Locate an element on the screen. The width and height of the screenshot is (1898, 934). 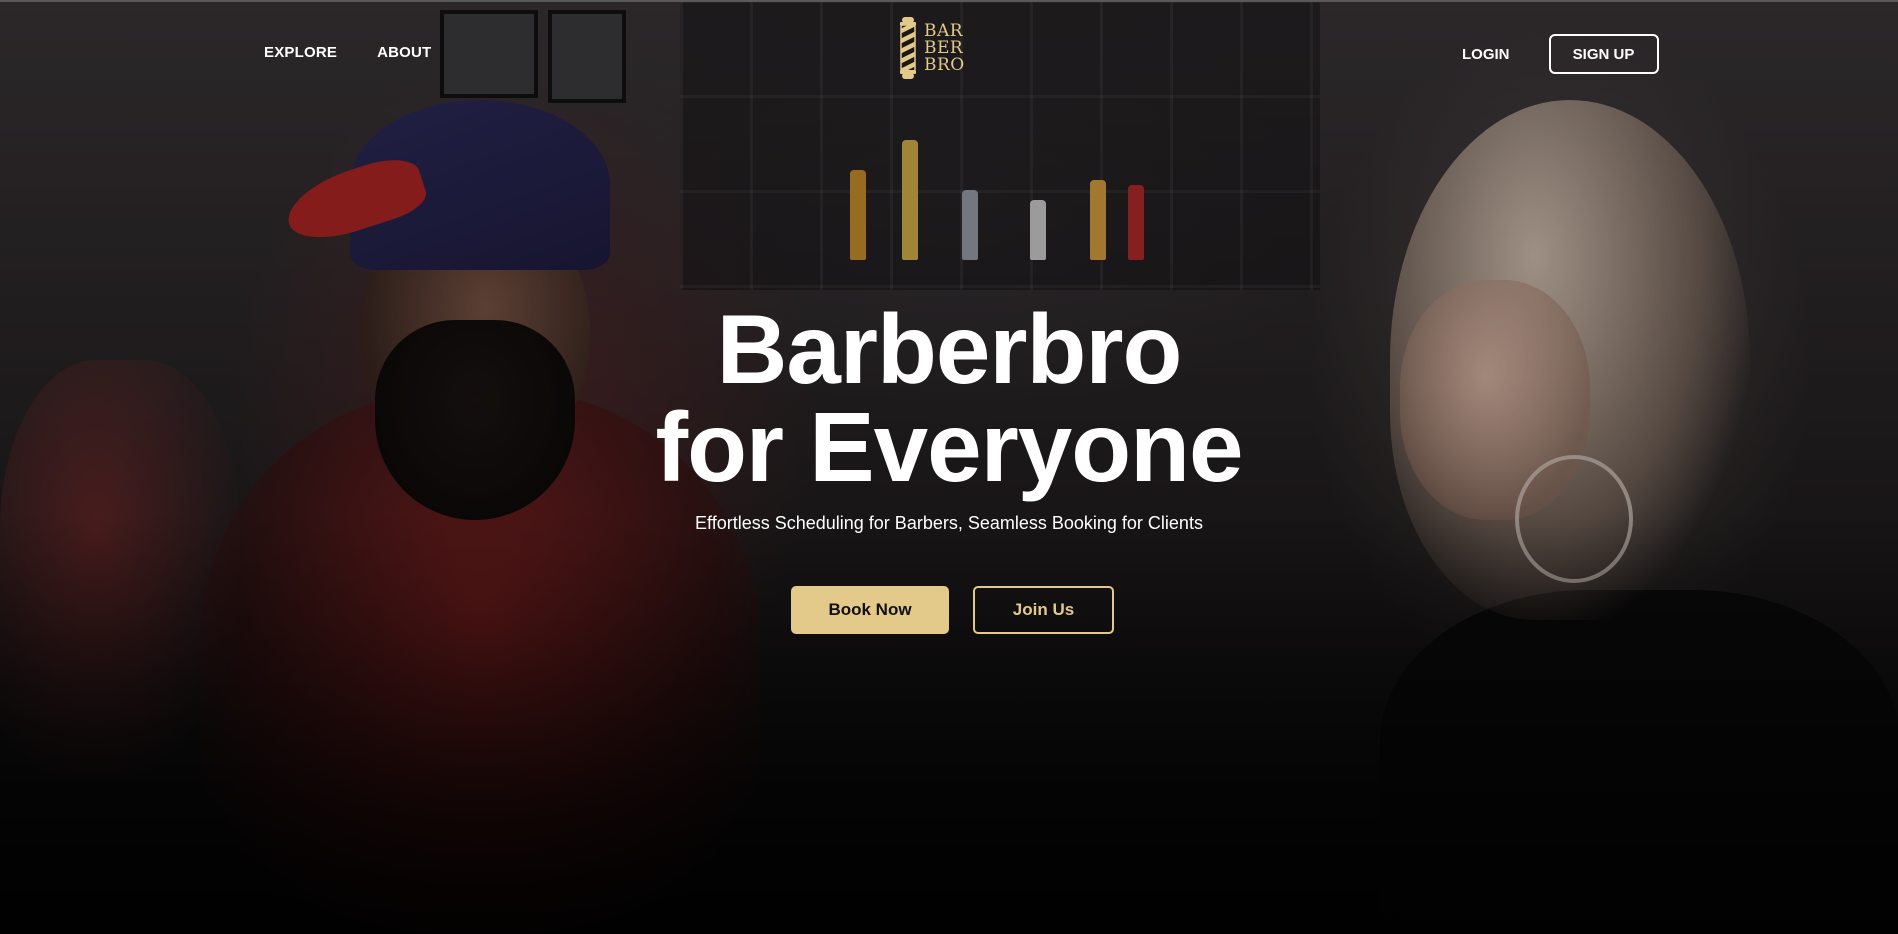
headline-line-1: Barberbro is located at coordinates (949, 349).